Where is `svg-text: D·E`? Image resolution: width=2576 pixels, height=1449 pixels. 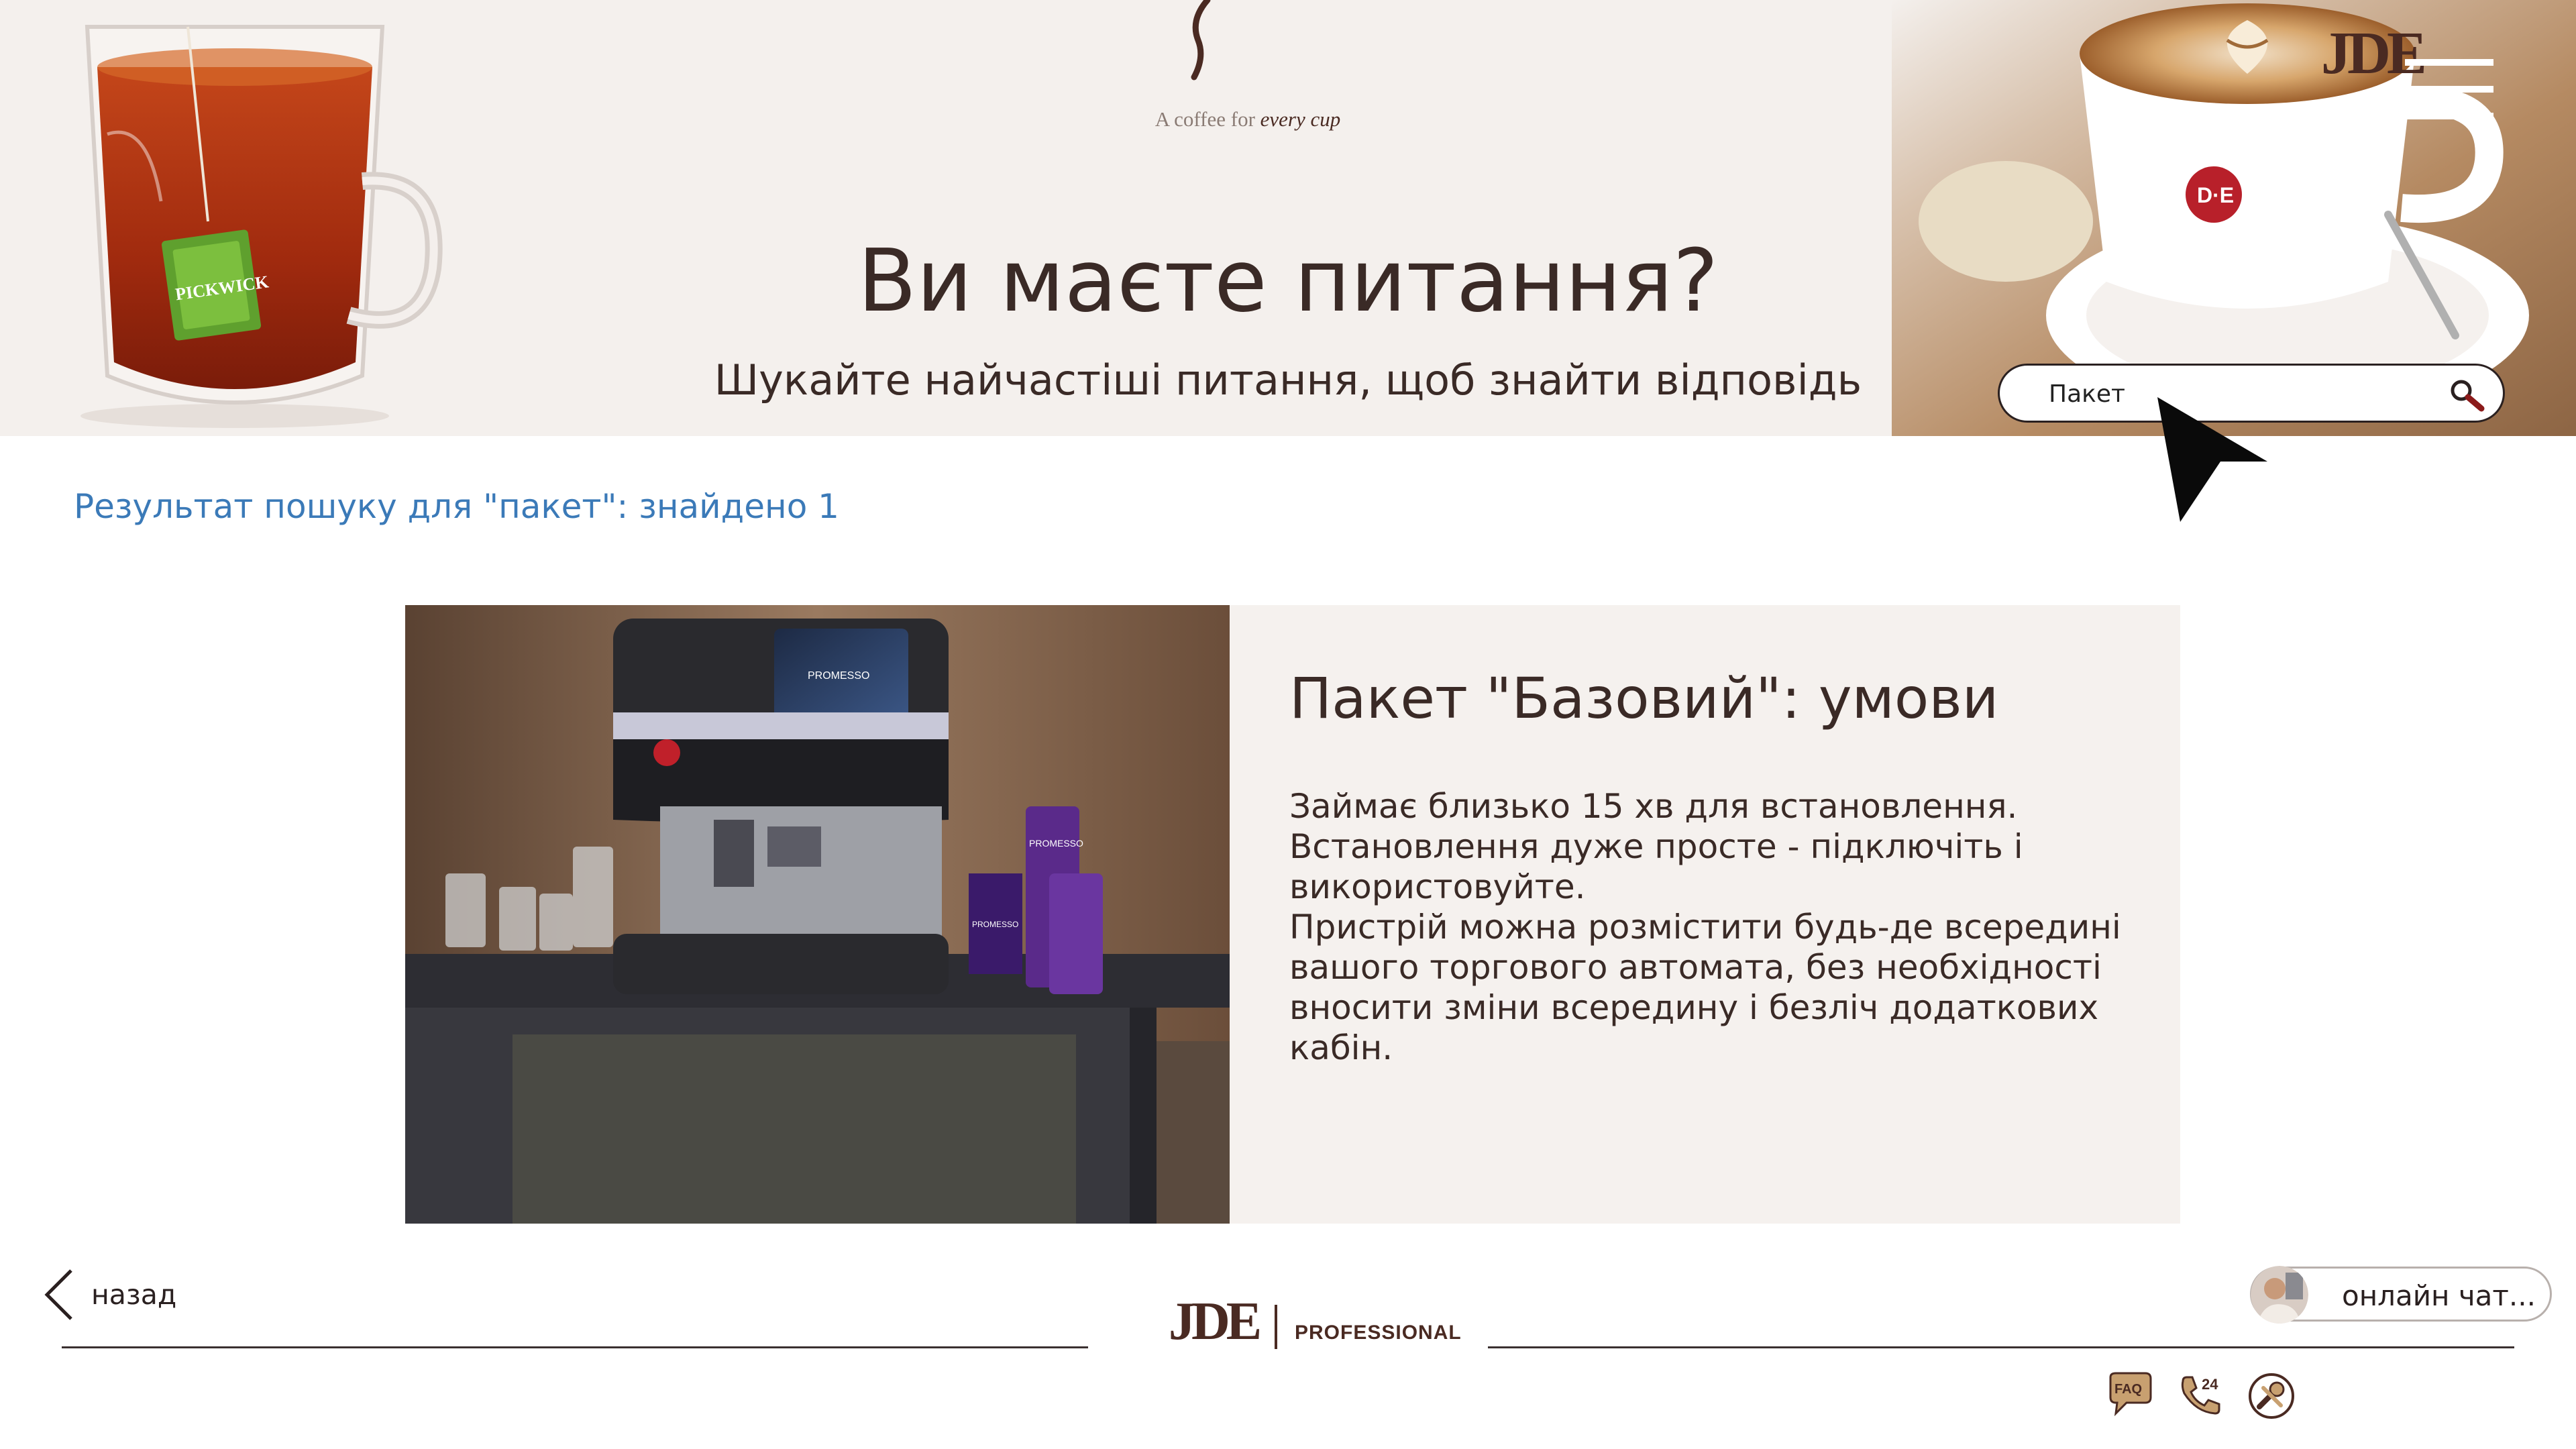 svg-text: D·E is located at coordinates (2215, 195).